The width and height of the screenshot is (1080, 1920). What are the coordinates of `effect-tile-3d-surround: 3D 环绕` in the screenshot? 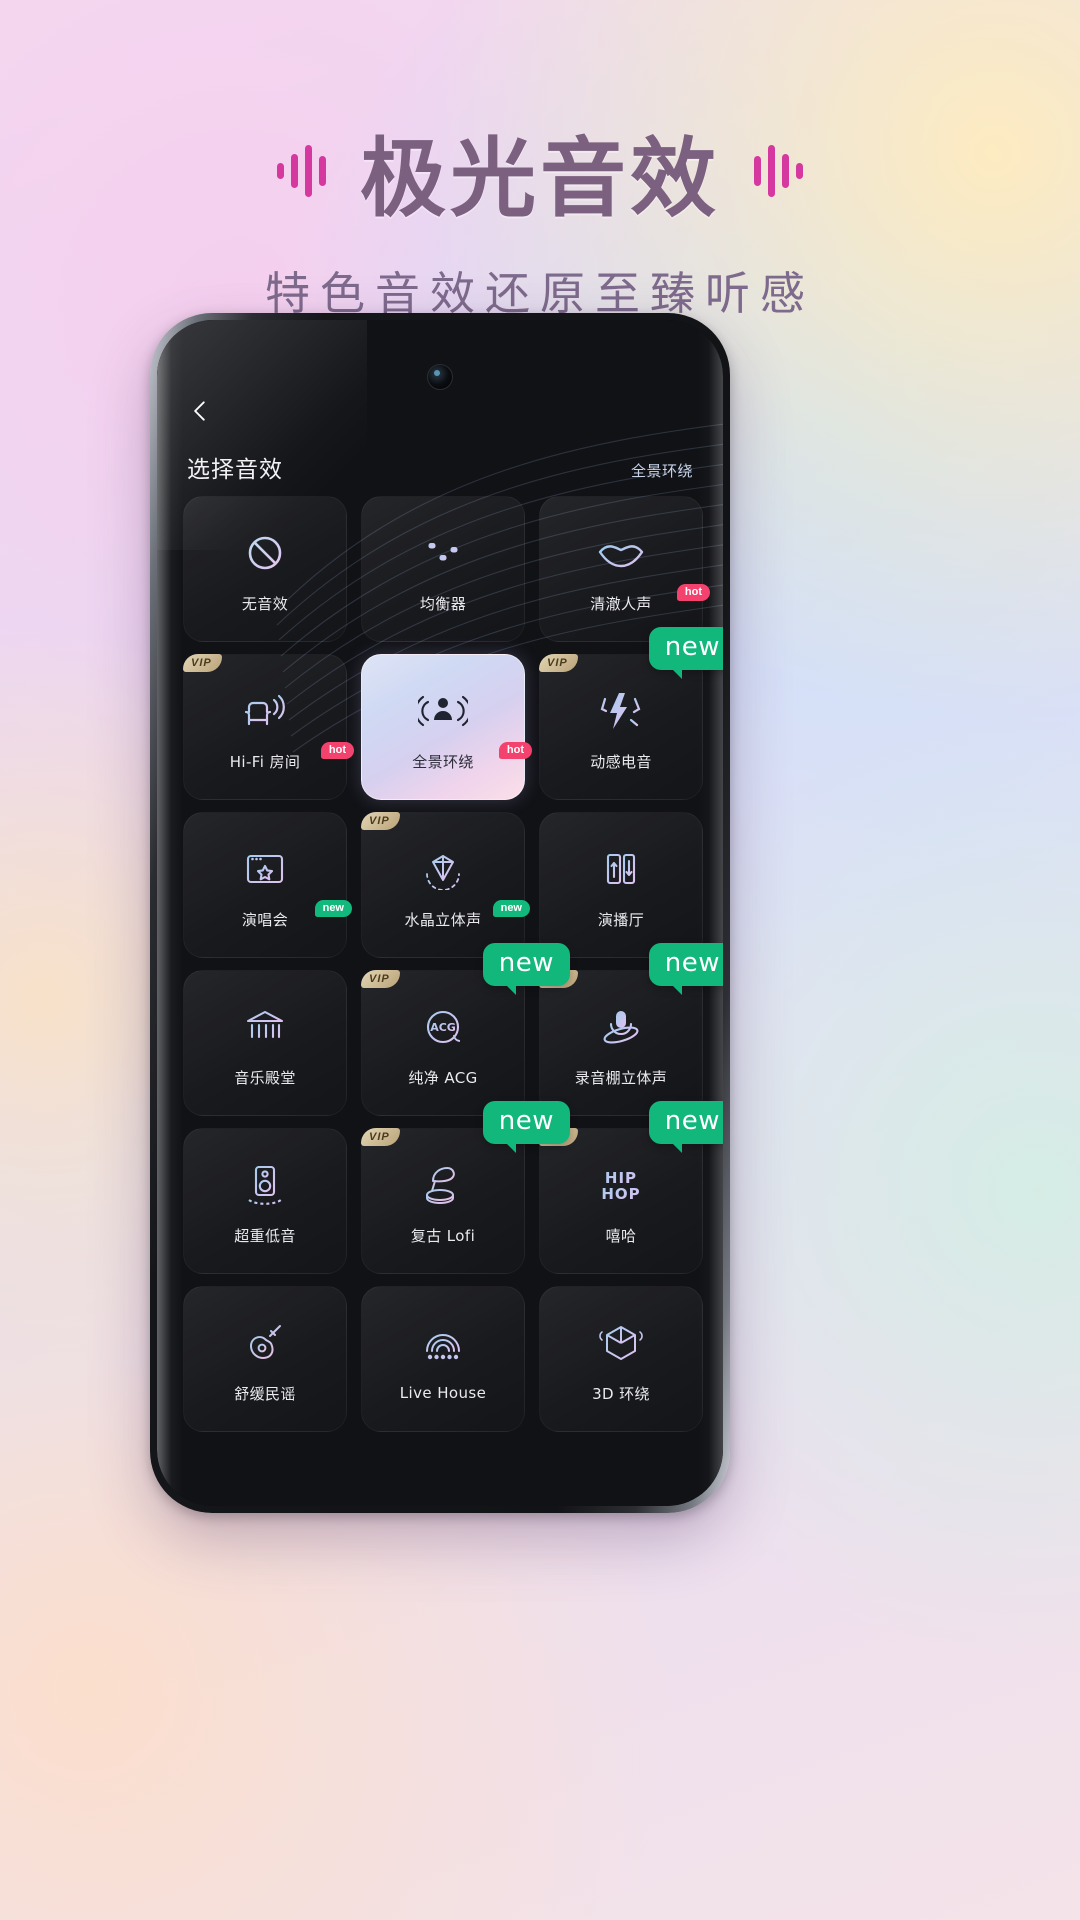 It's located at (621, 1359).